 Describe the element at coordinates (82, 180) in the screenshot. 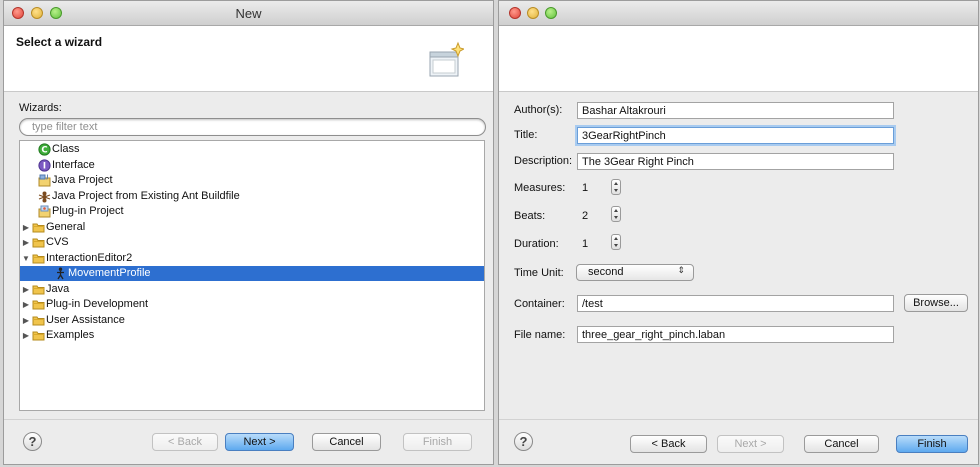

I see `tree-item-label: Java Project` at that location.